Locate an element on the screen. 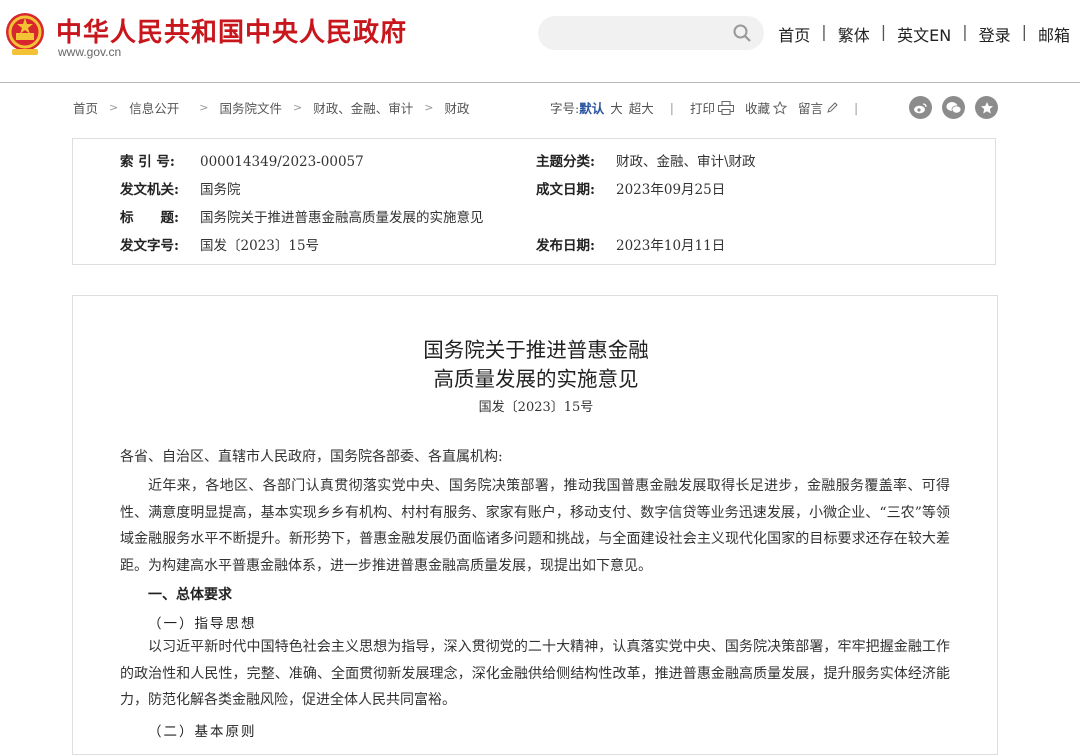 The width and height of the screenshot is (1080, 755). meta-published-date: 发布日期: 2023年10月11日 is located at coordinates (630, 244).